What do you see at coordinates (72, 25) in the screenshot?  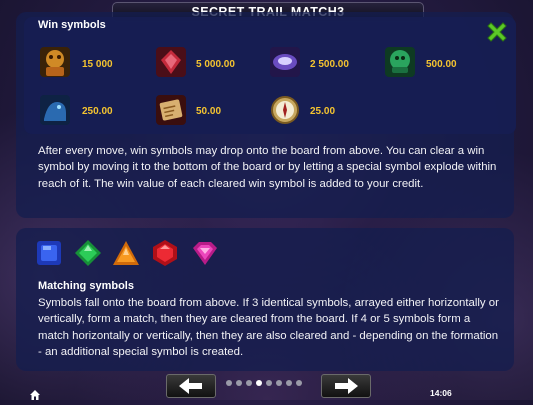 I see `win-symbols-heading: Win symbols` at bounding box center [72, 25].